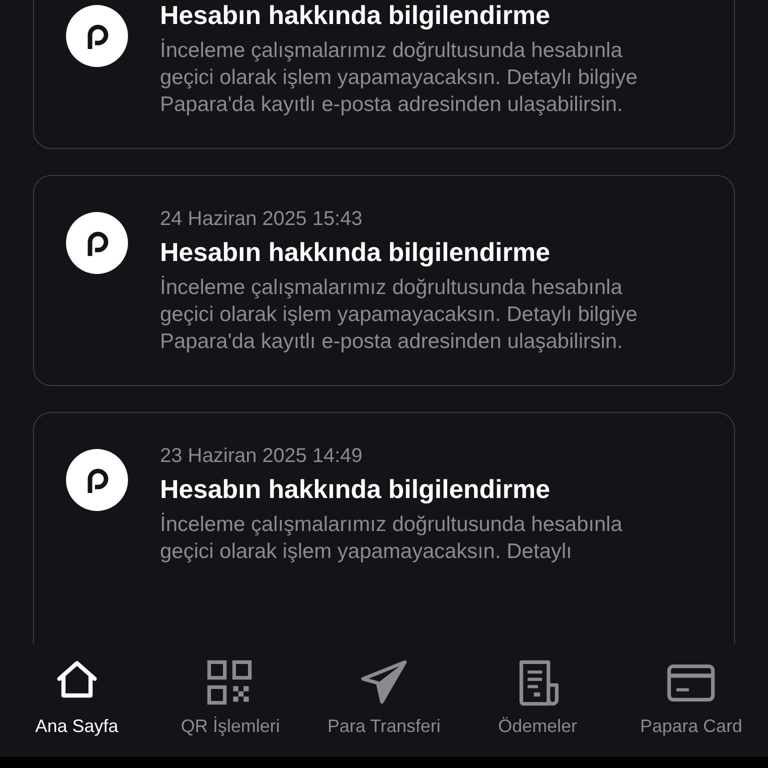 Image resolution: width=768 pixels, height=768 pixels. What do you see at coordinates (392, 538) in the screenshot?
I see `notification-message: İnceleme çalışmalarımız doğrultusunda hesabınla geçici olarak işlem yapamayacaksın. Detaylı` at bounding box center [392, 538].